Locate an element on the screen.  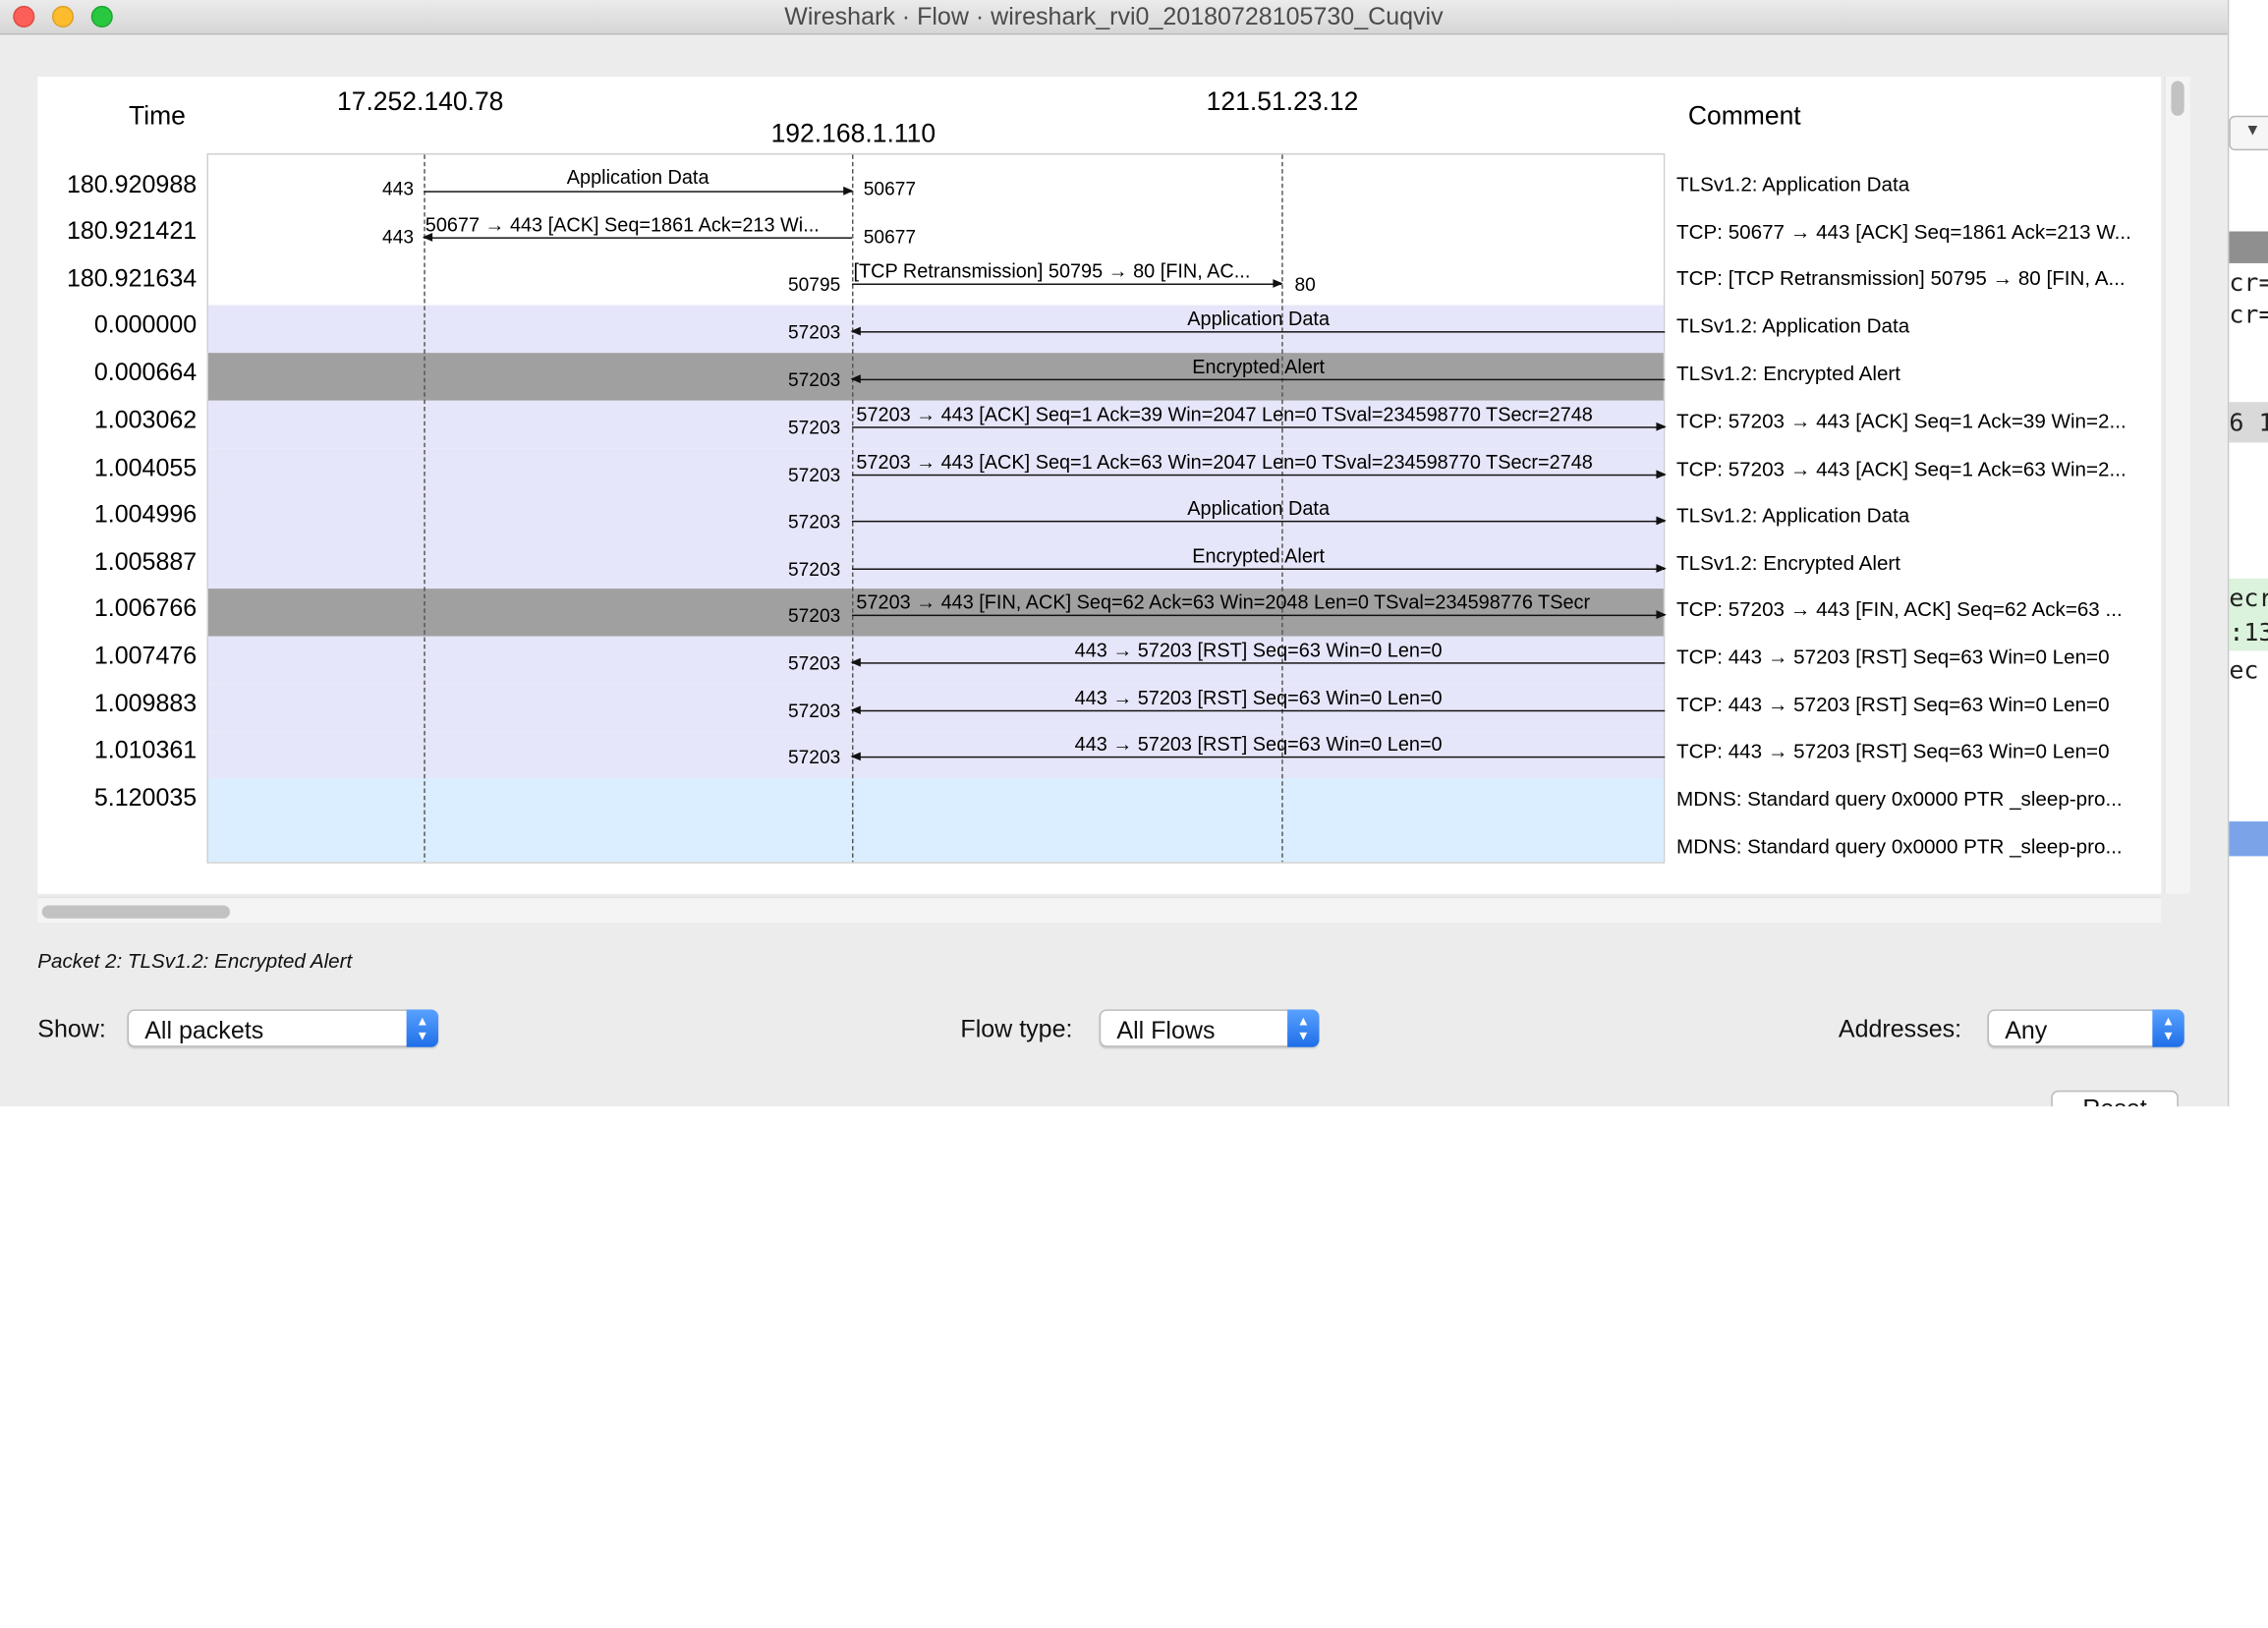
vertical-scrollbar is located at coordinates (2177, 486).